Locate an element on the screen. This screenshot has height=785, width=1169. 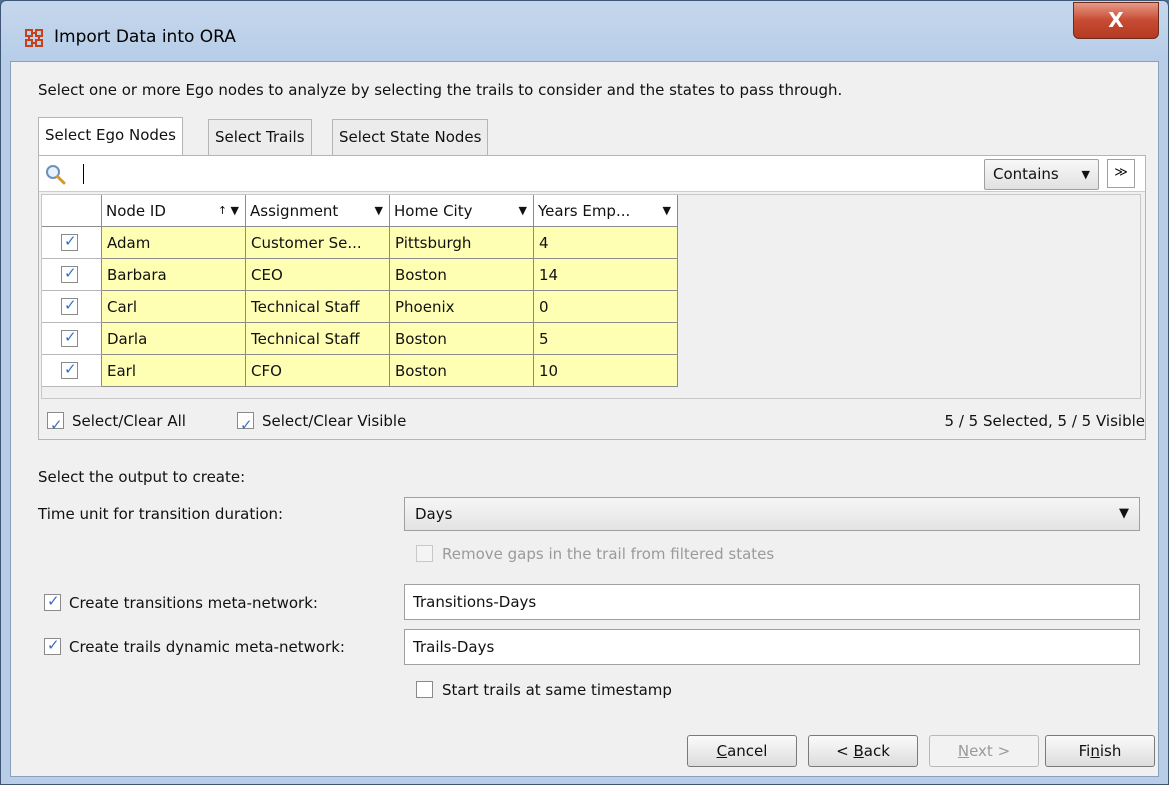
selection-status: 5 / 5 Selected, 5 / 5 Visible is located at coordinates (1044, 421).